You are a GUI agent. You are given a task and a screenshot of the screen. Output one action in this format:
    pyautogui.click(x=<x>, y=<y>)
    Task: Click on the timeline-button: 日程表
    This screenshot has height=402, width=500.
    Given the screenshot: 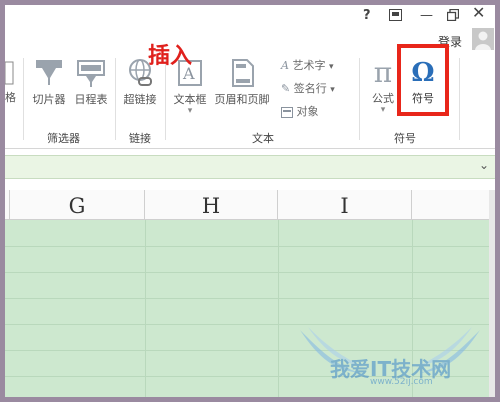 What is the action you would take?
    pyautogui.click(x=91, y=82)
    